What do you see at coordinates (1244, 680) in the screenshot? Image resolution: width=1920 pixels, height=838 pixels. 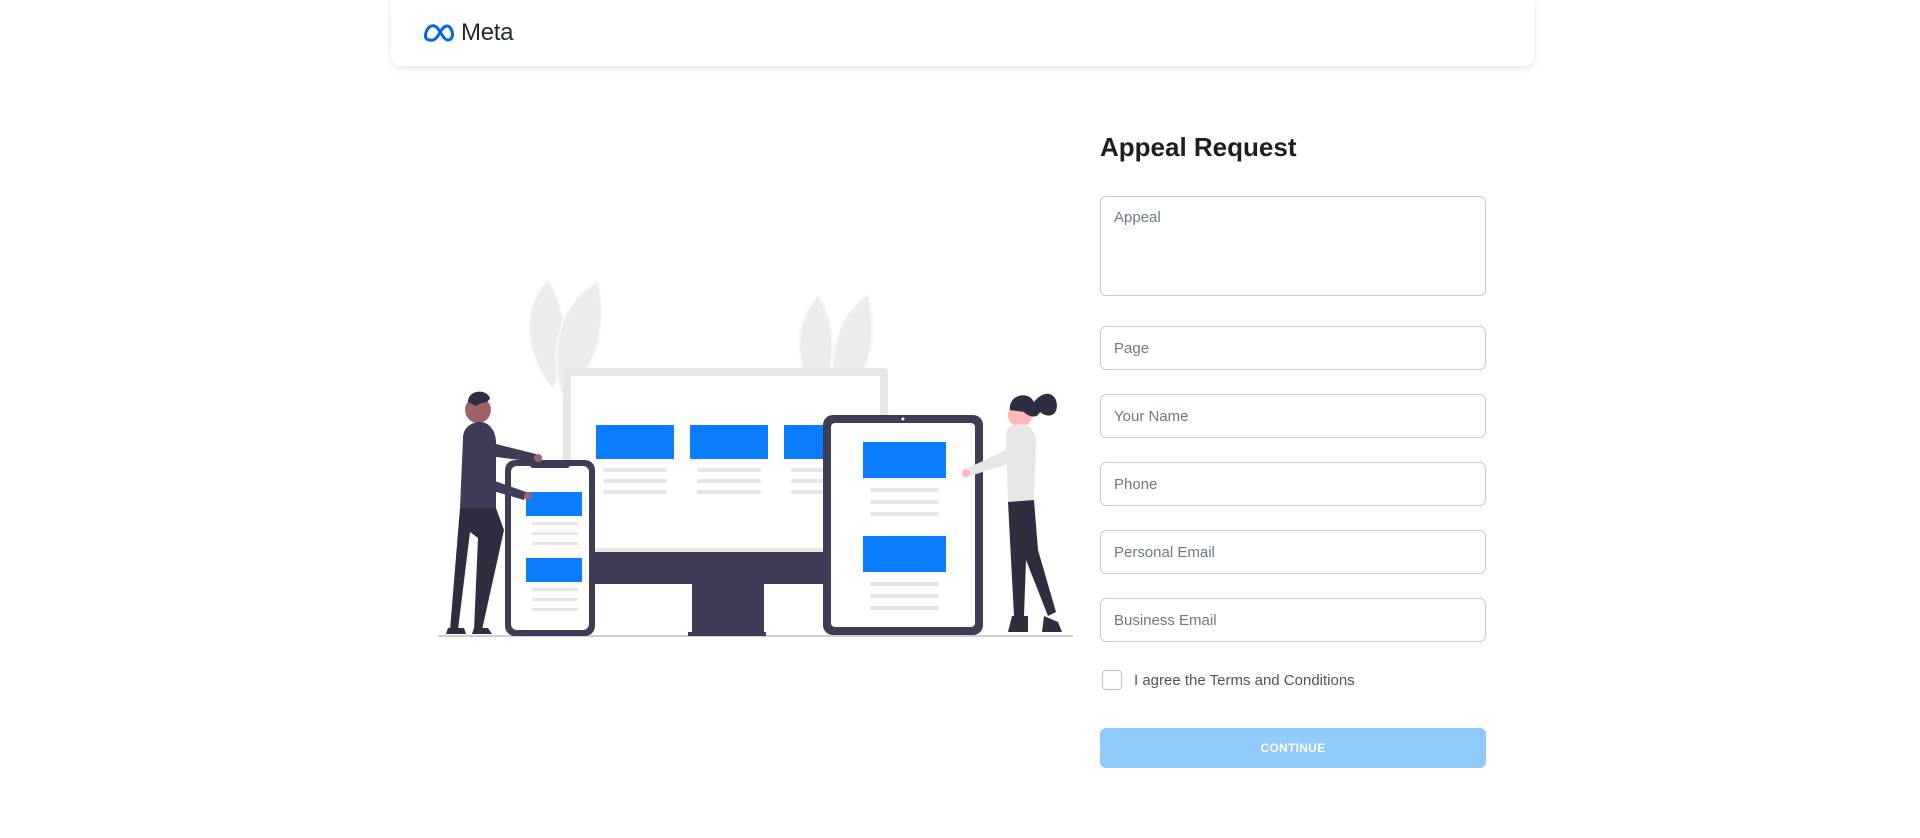 I see `terms-label: I agree the Terms and Conditions` at bounding box center [1244, 680].